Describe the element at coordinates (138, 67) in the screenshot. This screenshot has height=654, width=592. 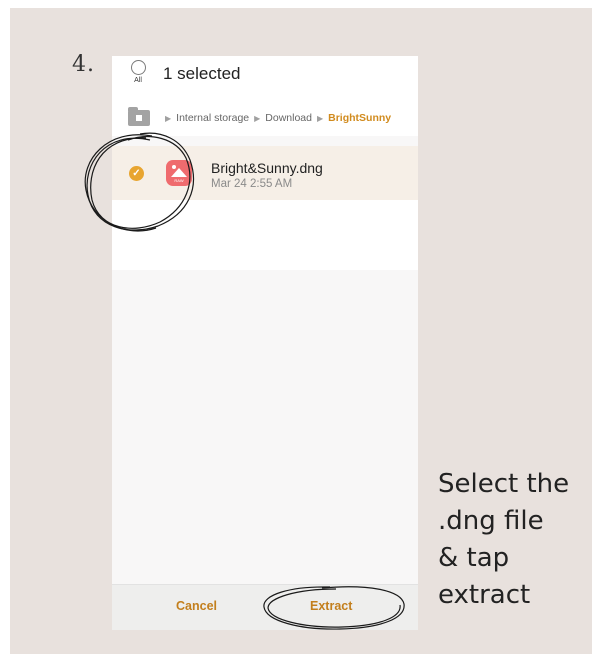
I see `select-all-radio-icon` at that location.